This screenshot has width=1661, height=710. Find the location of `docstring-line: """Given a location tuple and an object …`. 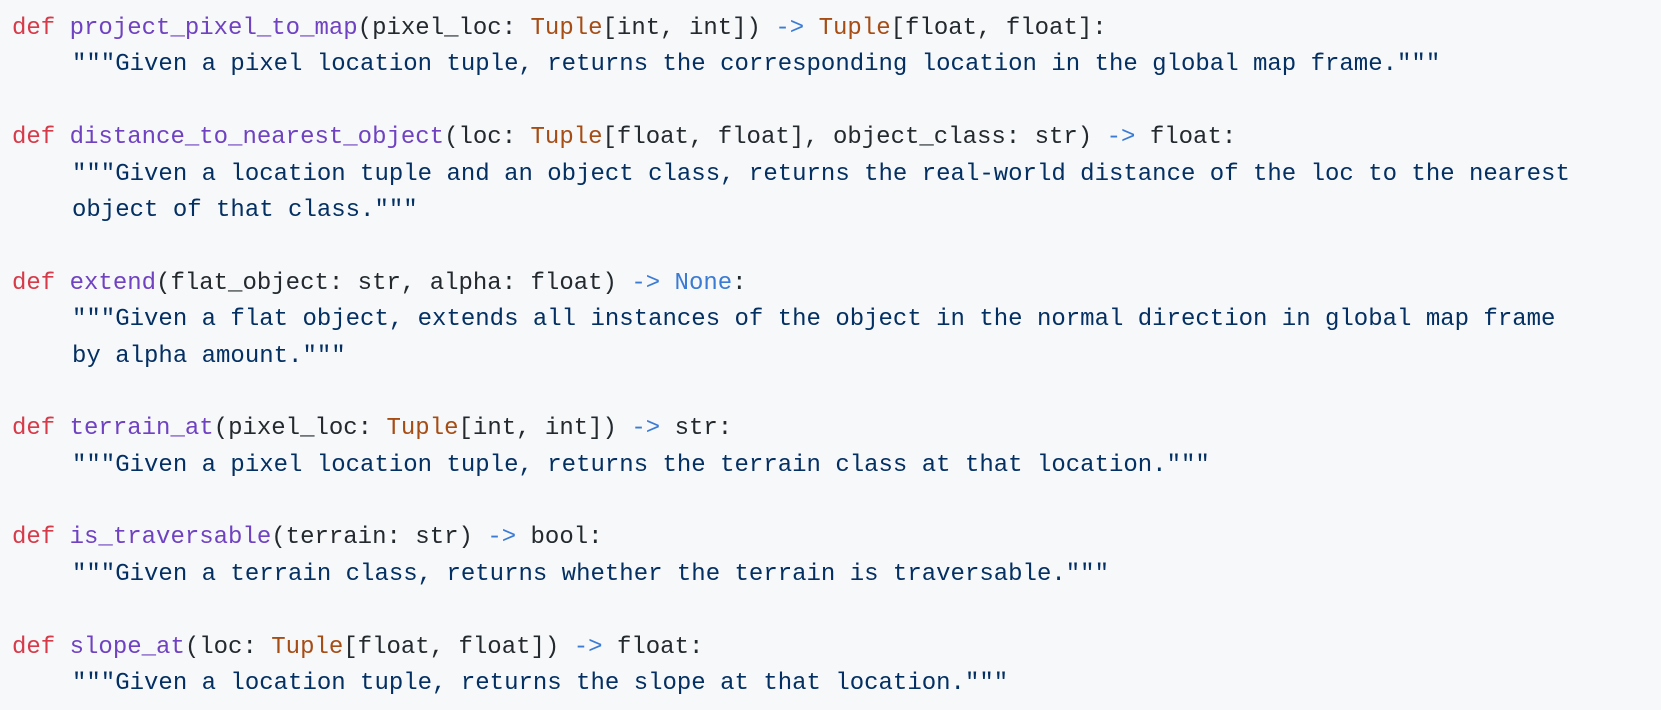

docstring-line: """Given a location tuple and an object … is located at coordinates (821, 174).